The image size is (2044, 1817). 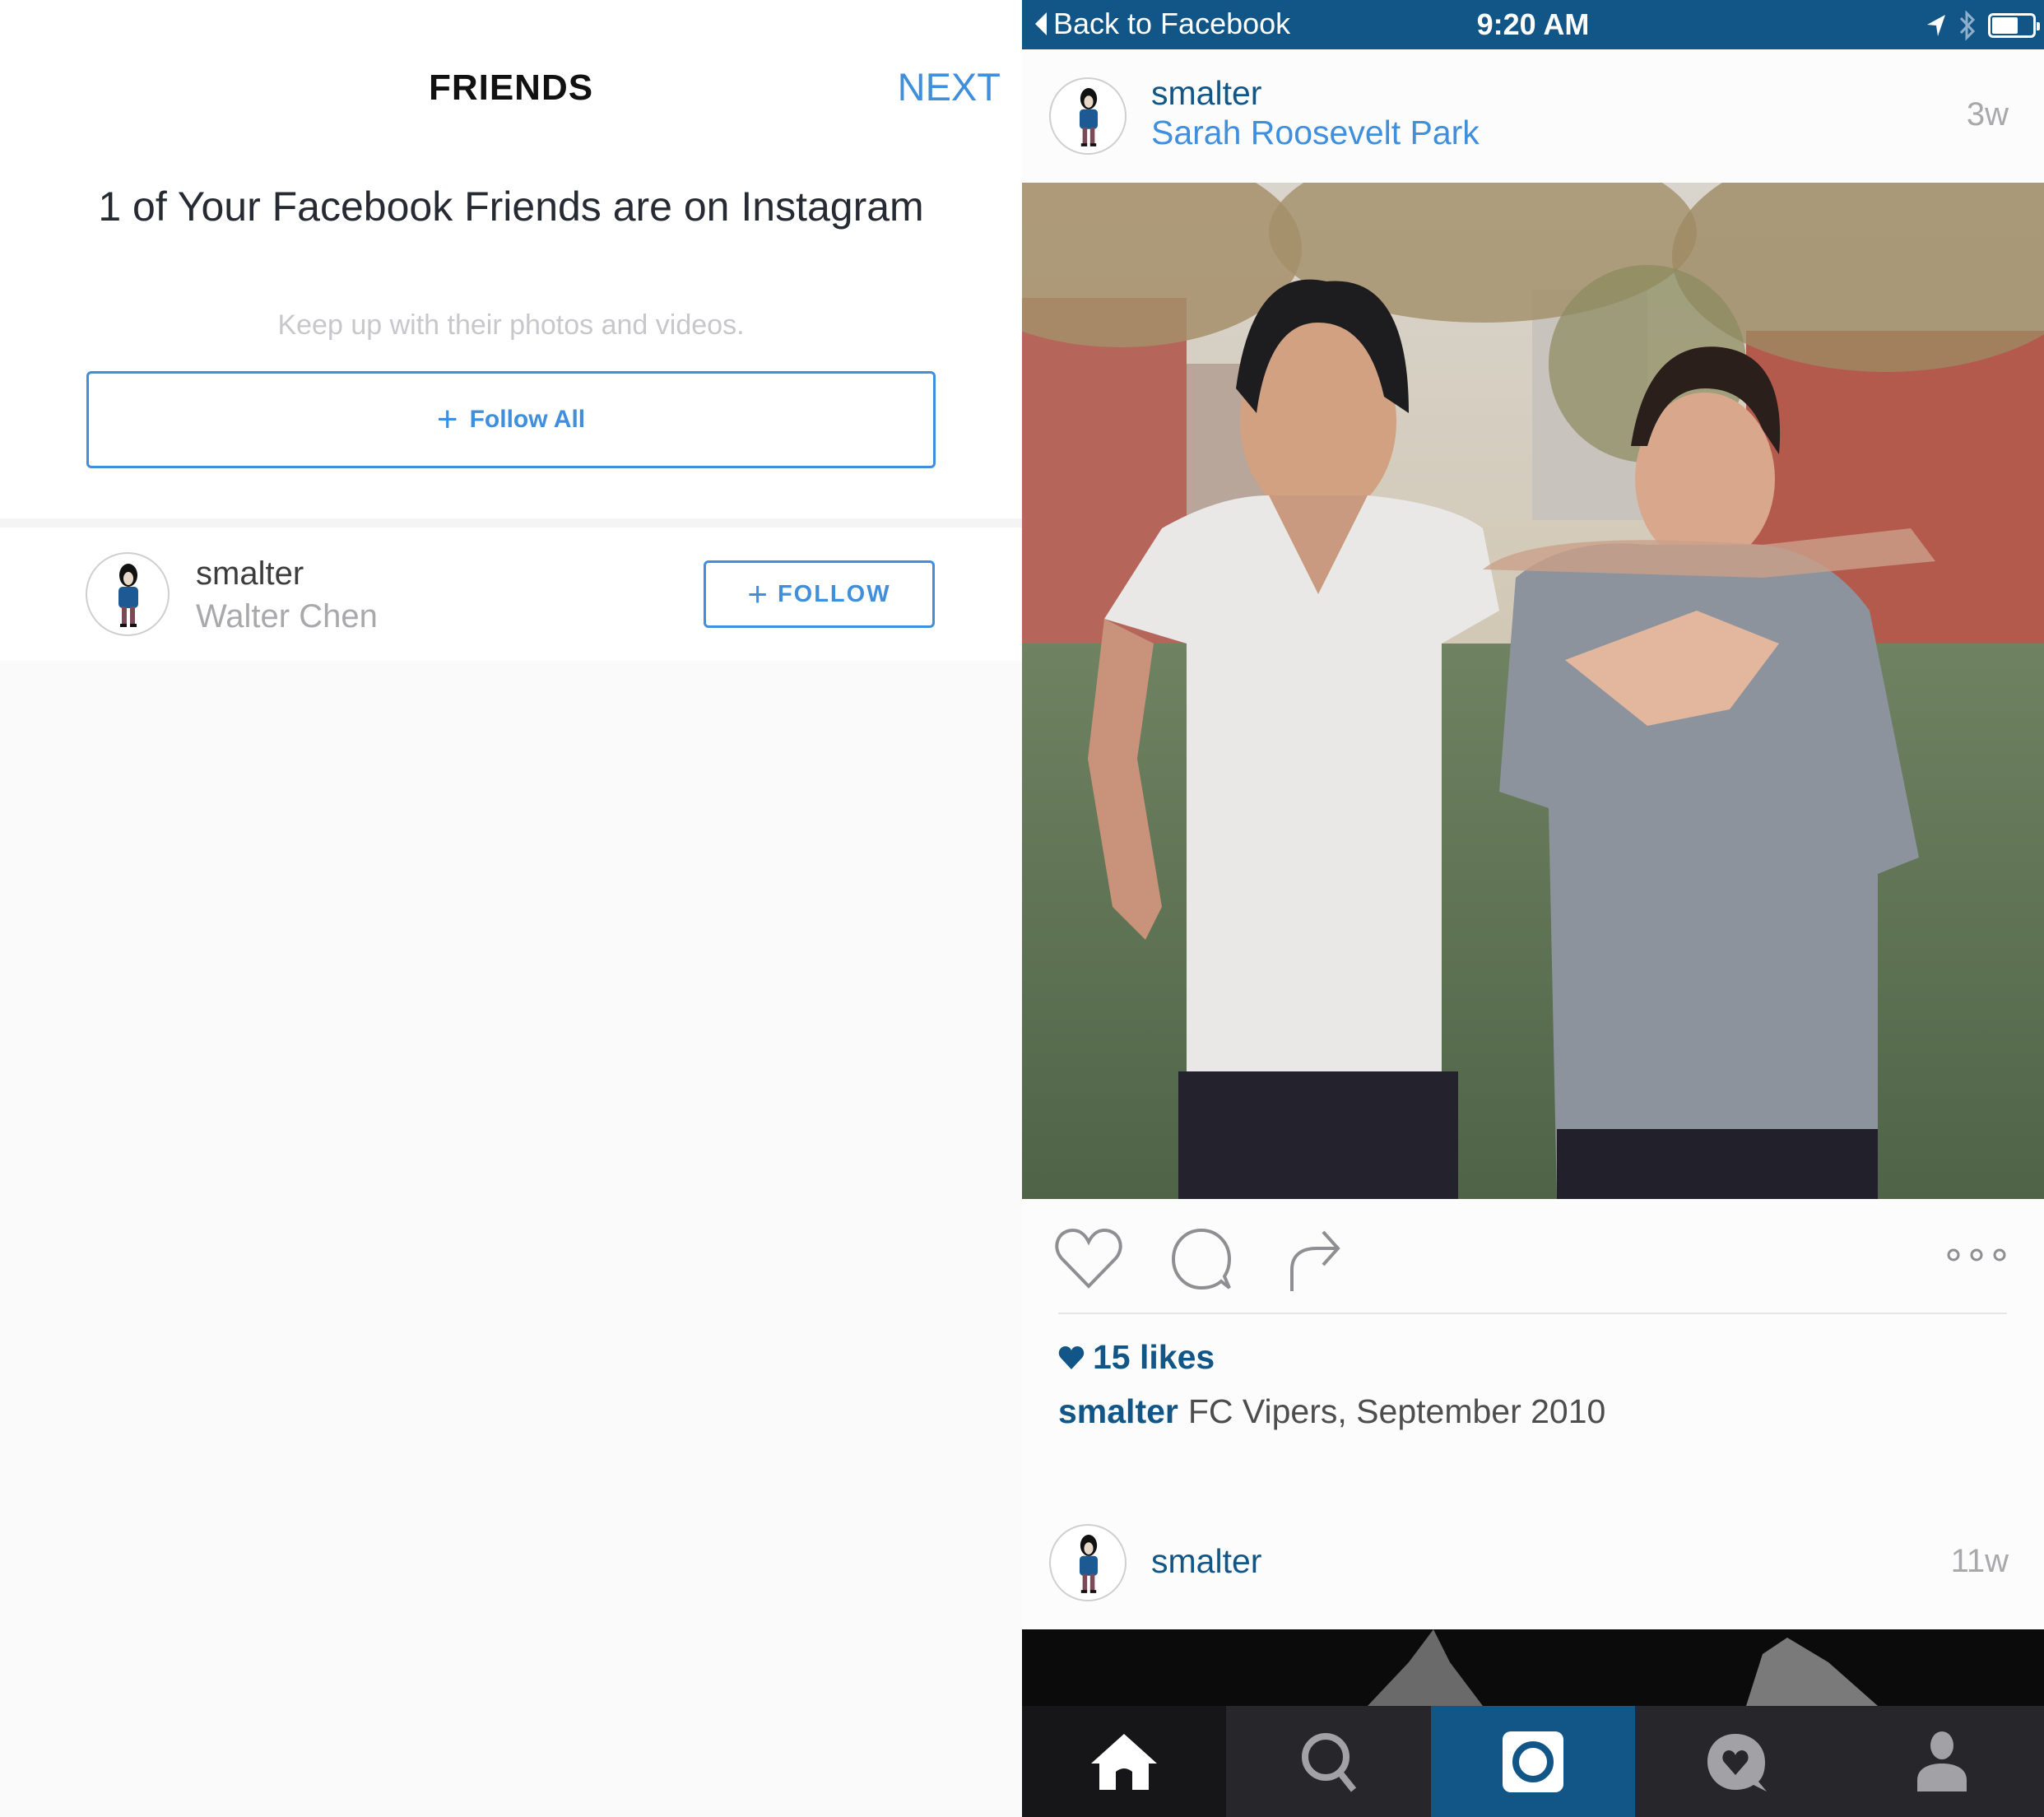 I want to click on likes-label: 15 likes, so click(x=1154, y=1357).